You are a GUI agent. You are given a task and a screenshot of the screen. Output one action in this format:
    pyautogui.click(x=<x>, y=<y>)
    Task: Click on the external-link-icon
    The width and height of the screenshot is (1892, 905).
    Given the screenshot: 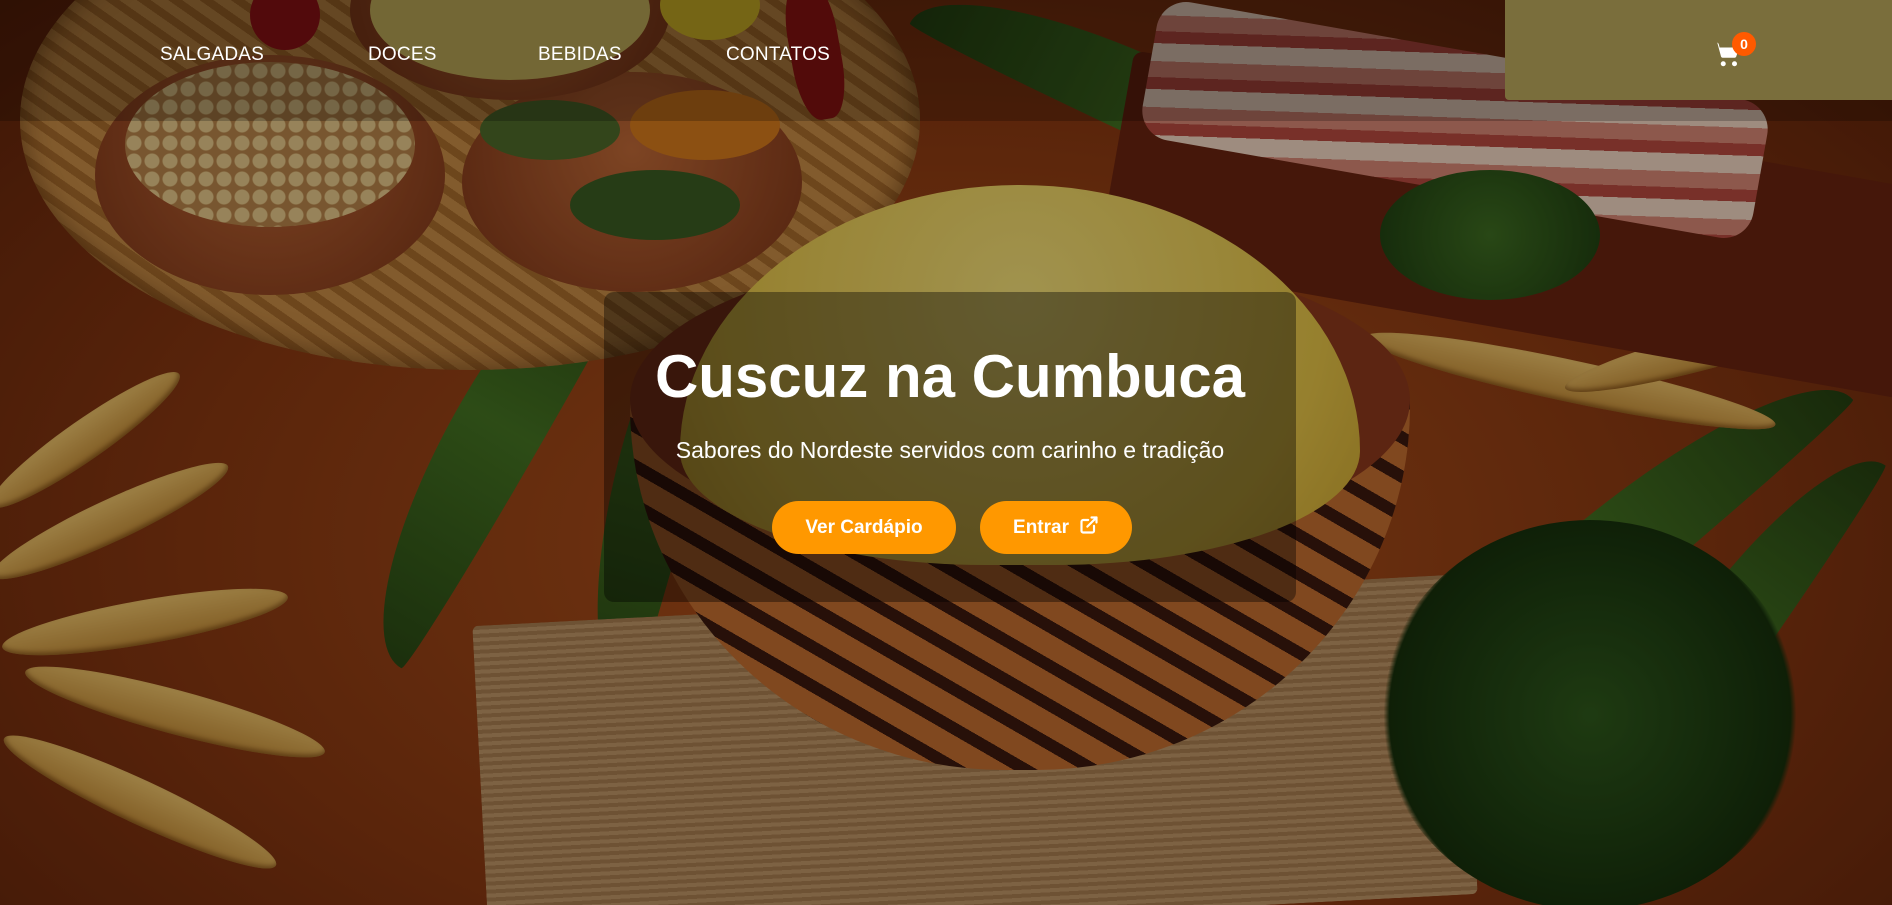 What is the action you would take?
    pyautogui.click(x=1089, y=528)
    